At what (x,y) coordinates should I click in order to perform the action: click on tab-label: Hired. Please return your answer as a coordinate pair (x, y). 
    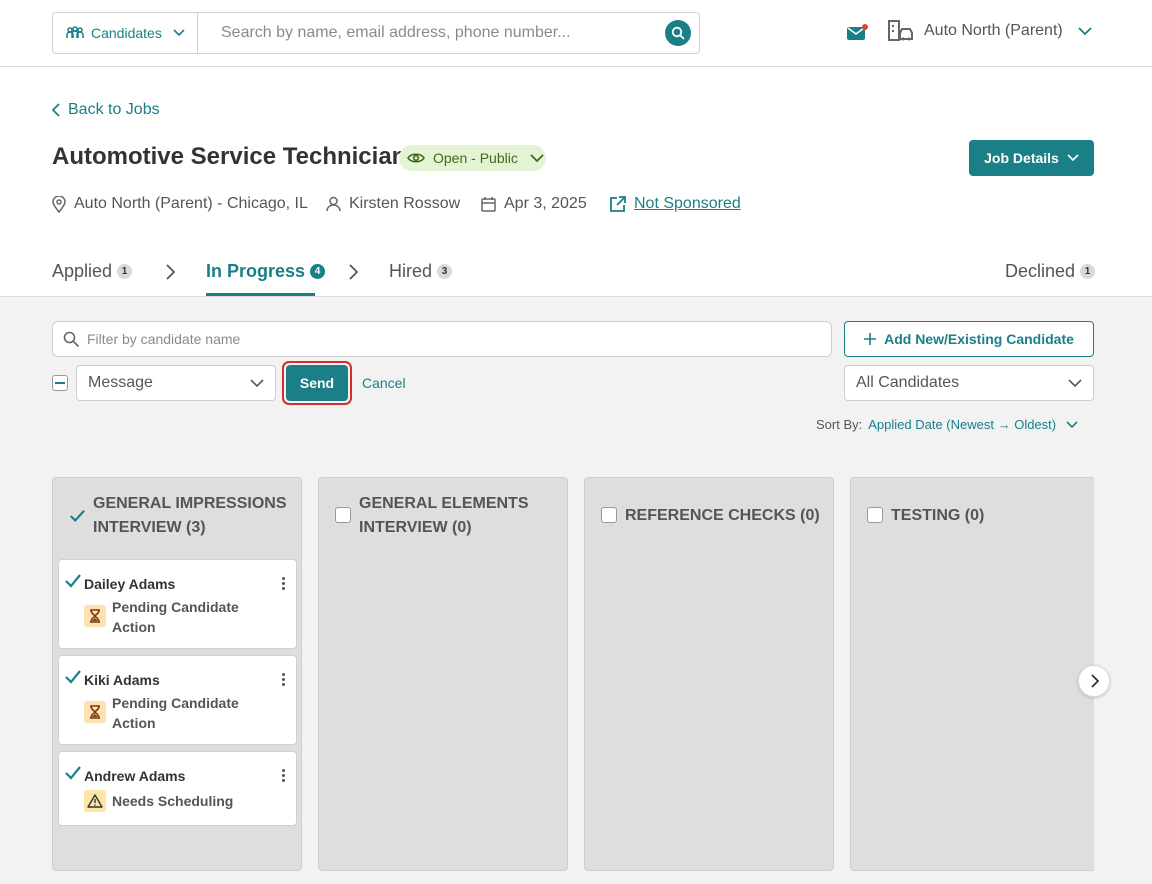
    Looking at the image, I should click on (411, 271).